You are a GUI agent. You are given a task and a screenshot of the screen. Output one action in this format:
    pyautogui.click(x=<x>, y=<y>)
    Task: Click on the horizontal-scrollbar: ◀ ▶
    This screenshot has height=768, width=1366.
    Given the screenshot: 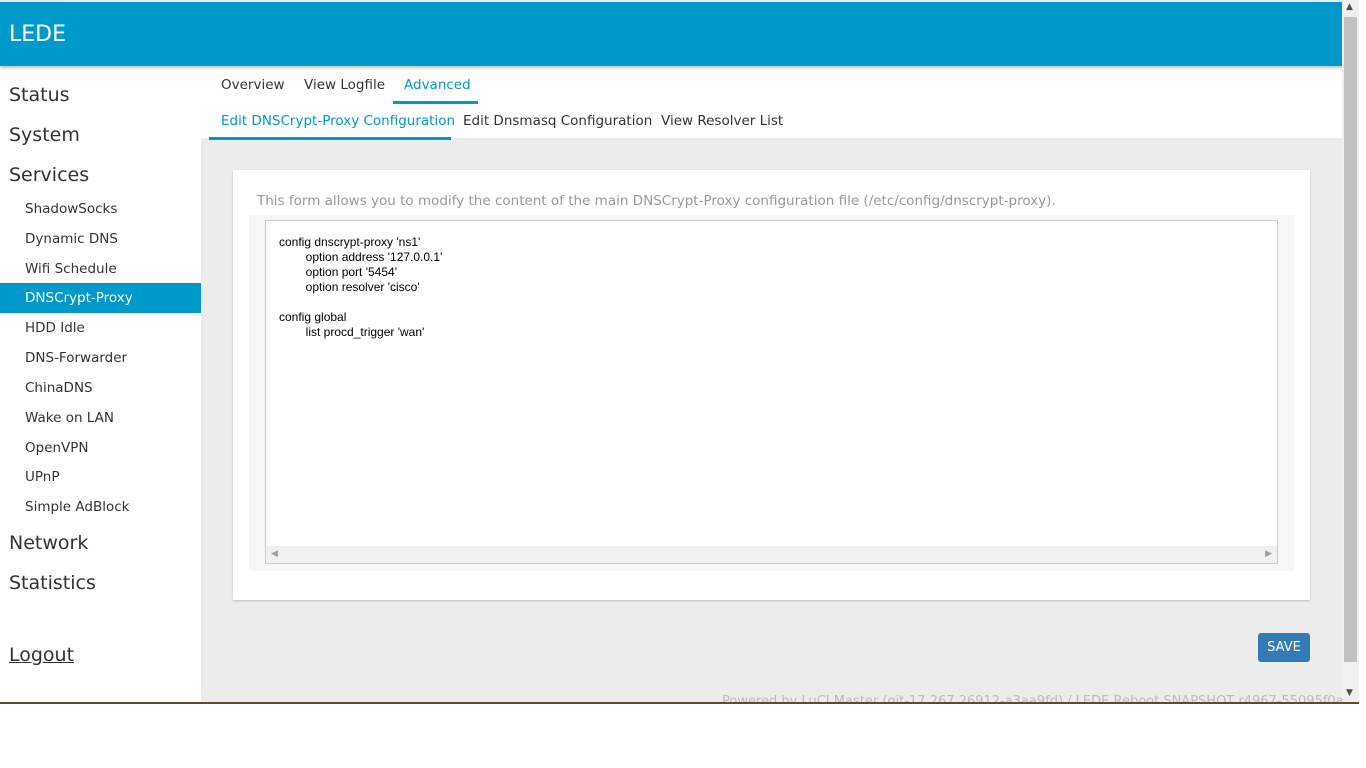 What is the action you would take?
    pyautogui.click(x=771, y=554)
    